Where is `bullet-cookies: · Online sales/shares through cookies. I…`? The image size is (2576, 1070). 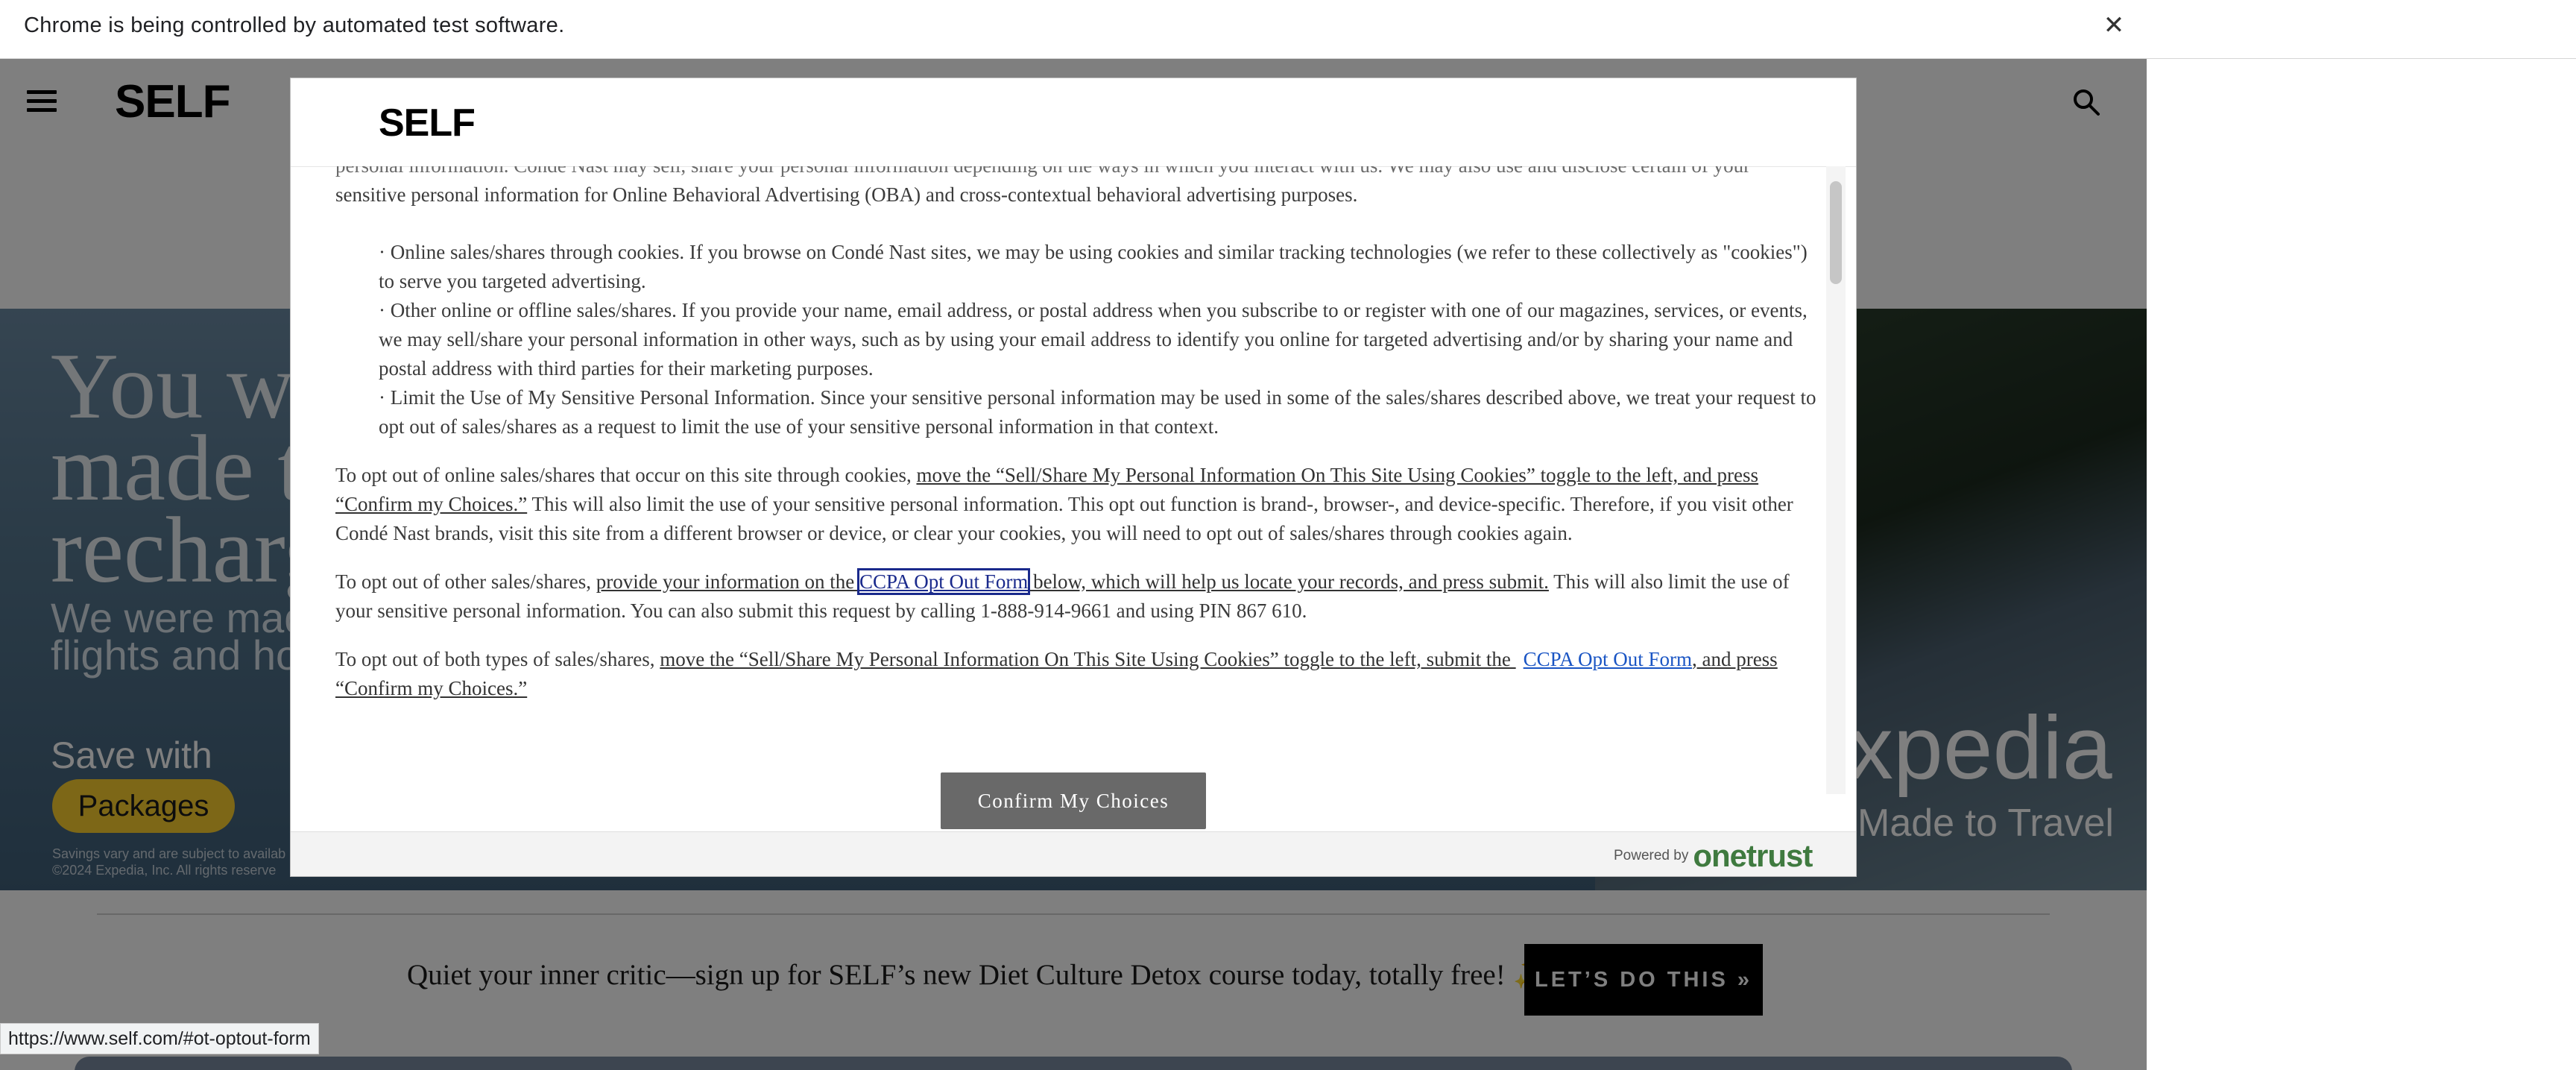 bullet-cookies: · Online sales/shares through cookies. I… is located at coordinates (1093, 266).